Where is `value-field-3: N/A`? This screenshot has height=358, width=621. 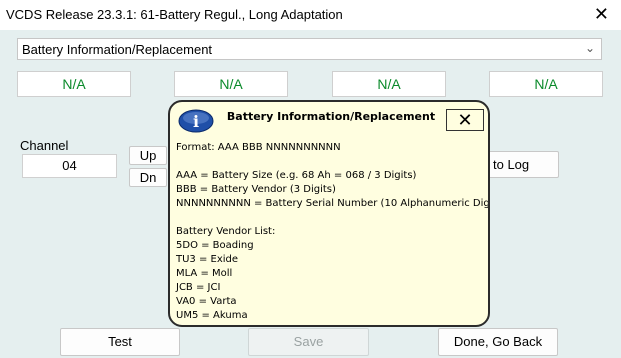
value-field-3: N/A is located at coordinates (389, 84).